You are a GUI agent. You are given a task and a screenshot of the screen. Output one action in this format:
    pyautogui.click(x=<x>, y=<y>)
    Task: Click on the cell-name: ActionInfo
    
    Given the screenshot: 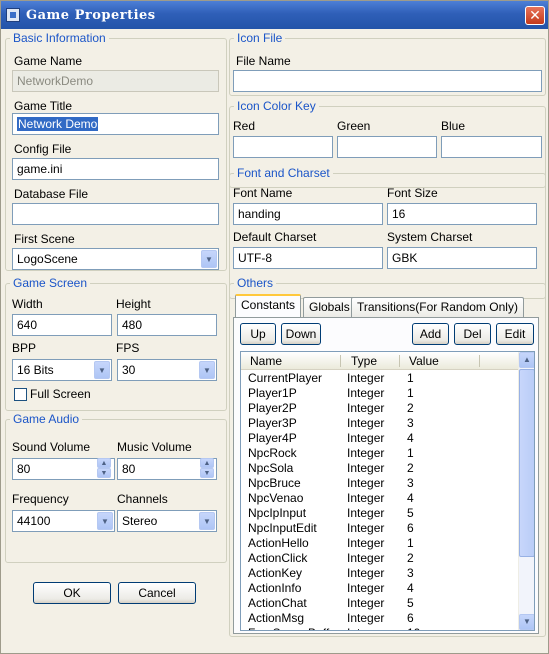 What is the action you would take?
    pyautogui.click(x=275, y=588)
    